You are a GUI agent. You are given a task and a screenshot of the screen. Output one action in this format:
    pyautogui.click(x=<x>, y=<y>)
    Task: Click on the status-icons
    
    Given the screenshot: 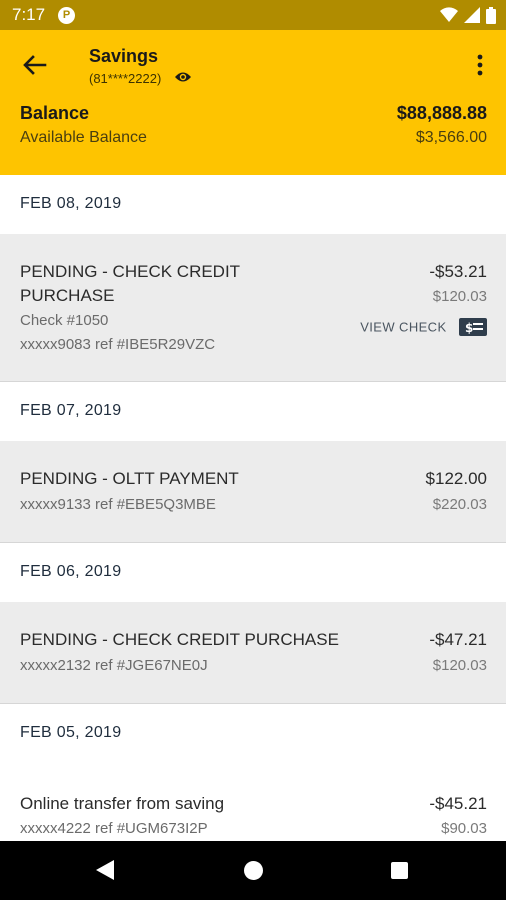 What is the action you would take?
    pyautogui.click(x=465, y=15)
    